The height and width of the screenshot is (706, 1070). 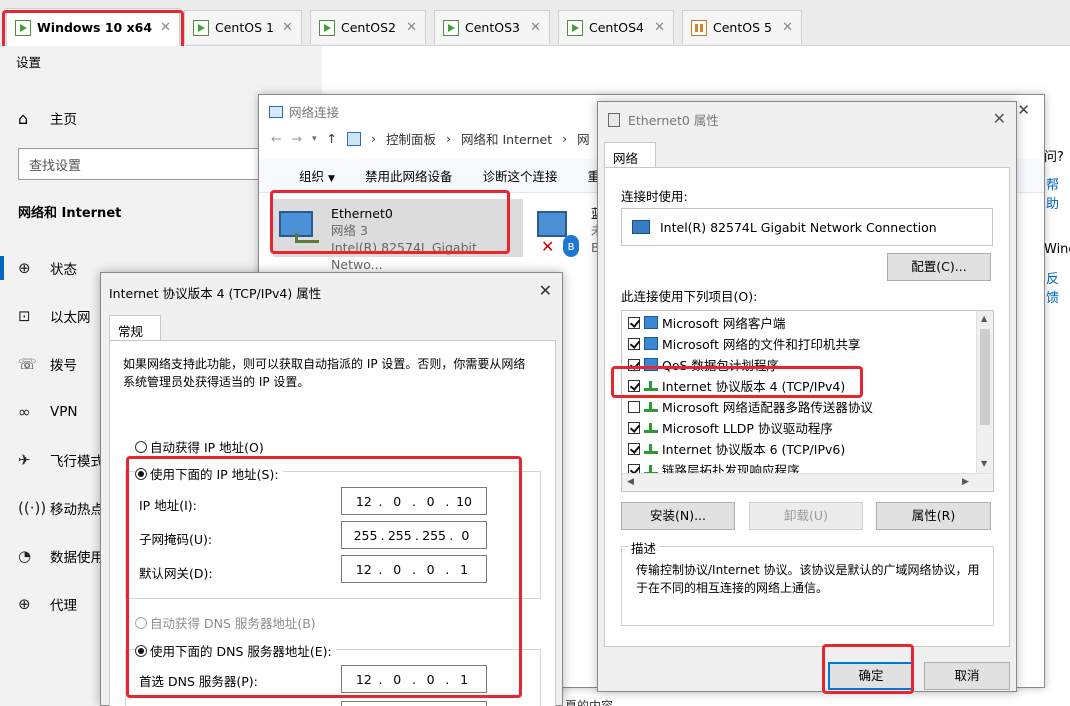 What do you see at coordinates (1058, 287) in the screenshot?
I see `behind-feedback-link: 反馈` at bounding box center [1058, 287].